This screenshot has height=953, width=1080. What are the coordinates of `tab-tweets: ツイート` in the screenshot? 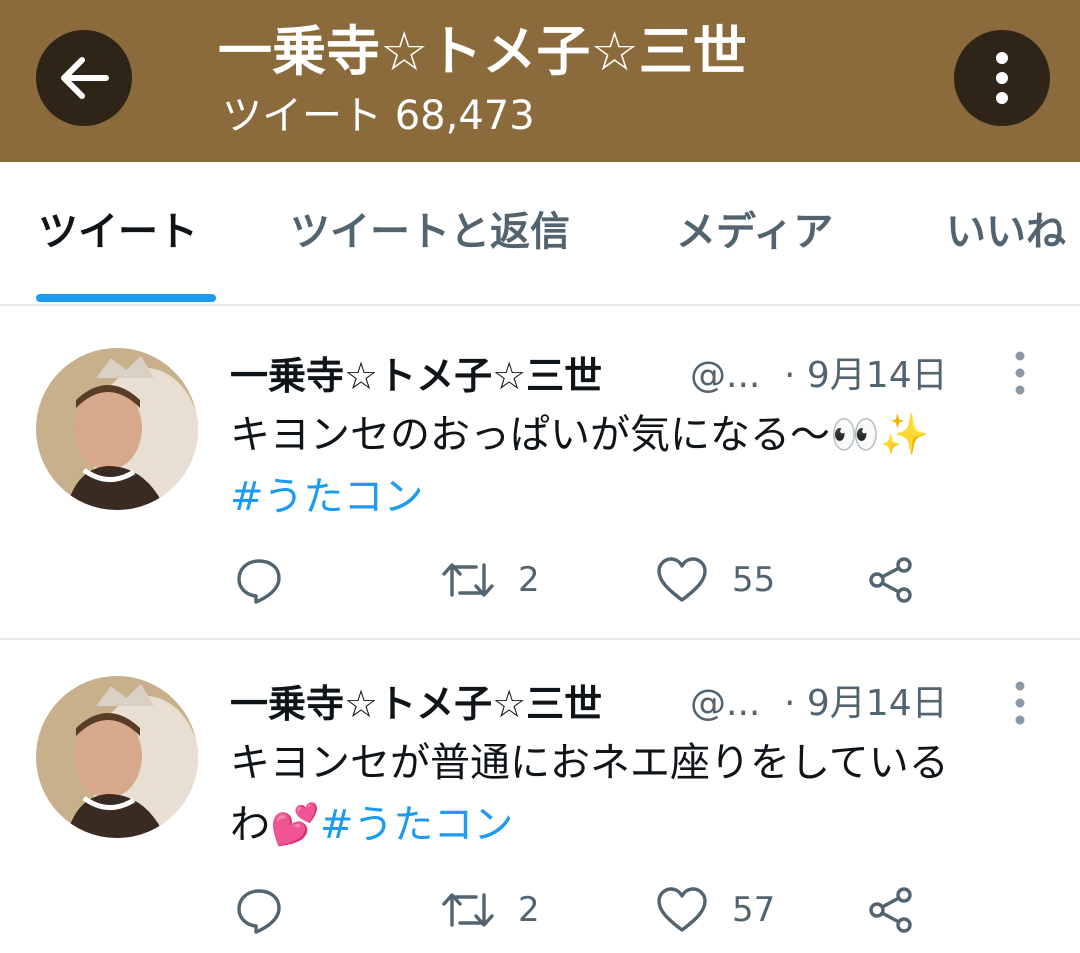 It's located at (118, 232).